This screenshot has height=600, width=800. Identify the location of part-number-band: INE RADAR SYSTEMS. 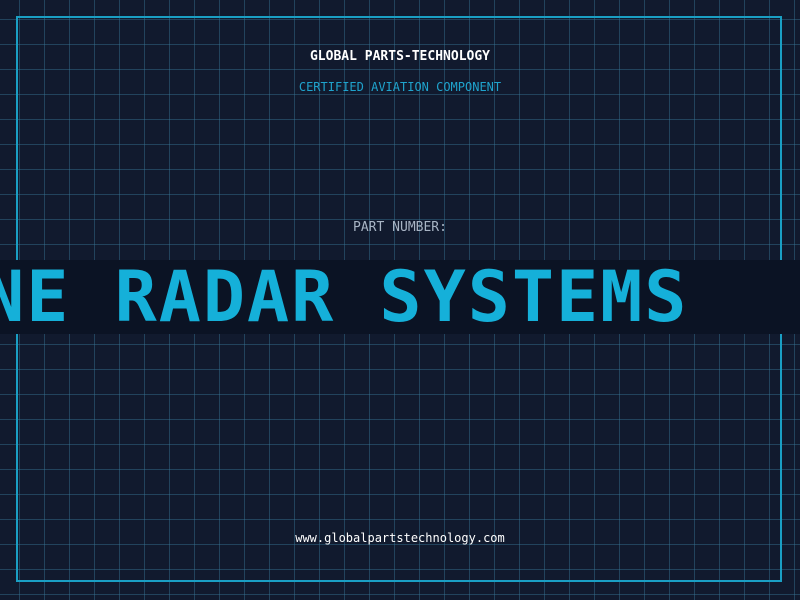
(400, 297).